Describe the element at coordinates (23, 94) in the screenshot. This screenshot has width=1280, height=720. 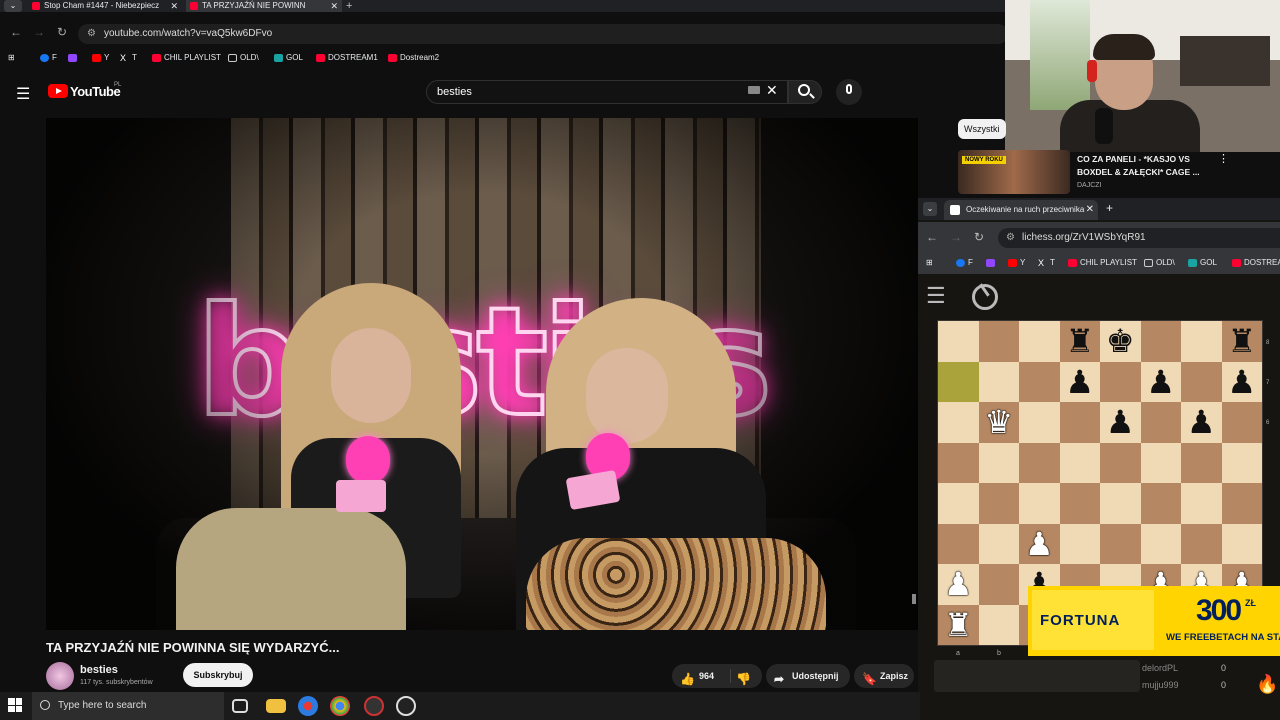
I see `menu-icon: ☰` at that location.